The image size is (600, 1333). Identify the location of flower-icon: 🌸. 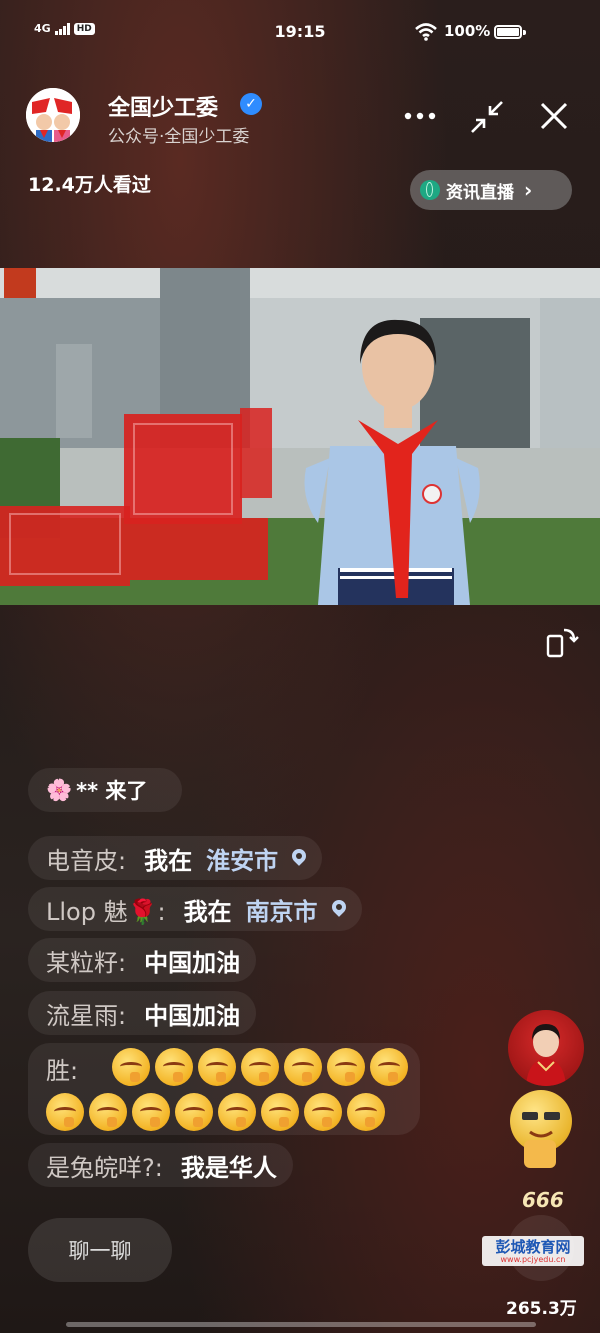
(59, 789).